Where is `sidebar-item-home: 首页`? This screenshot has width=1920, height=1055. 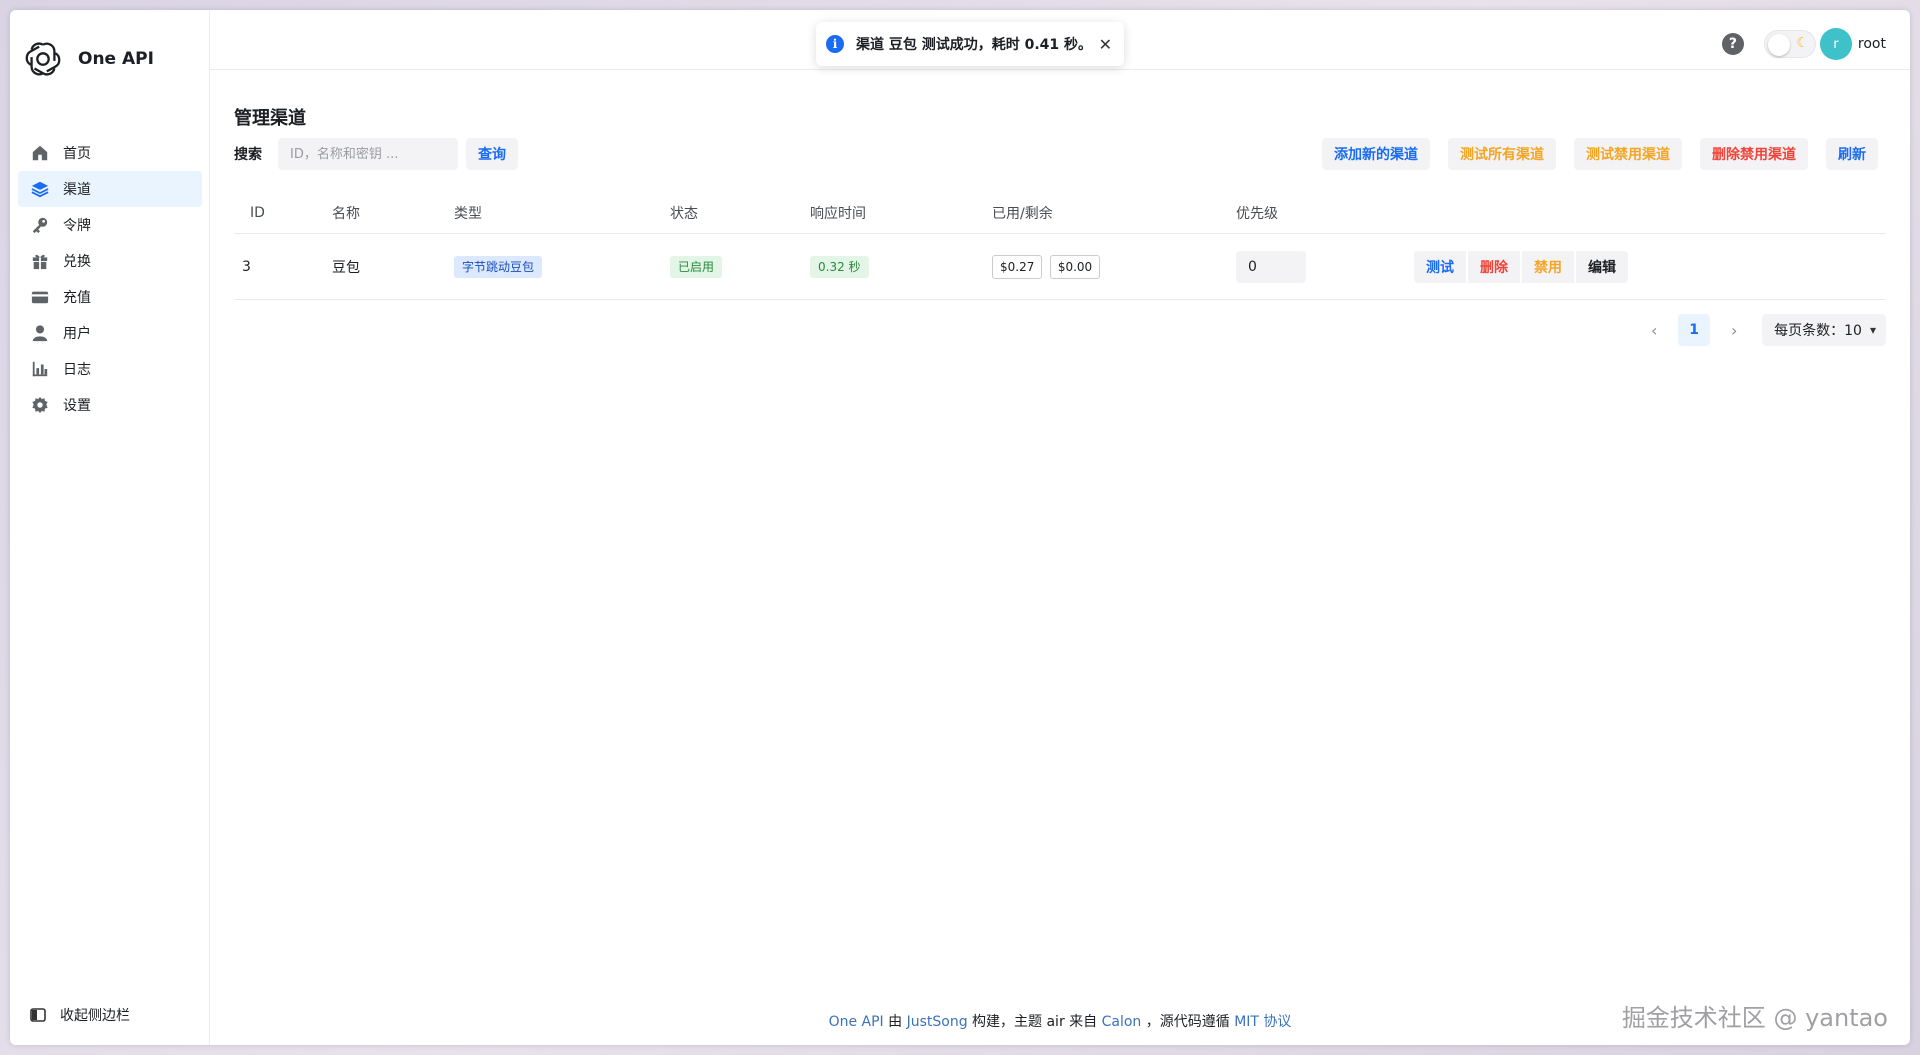 sidebar-item-home: 首页 is located at coordinates (110, 153).